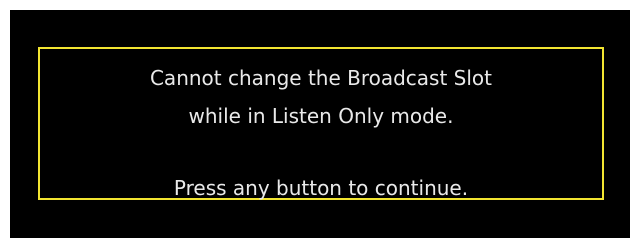  What do you see at coordinates (321, 78) in the screenshot?
I see `message-line-1: Cannot change the Broadcast Slot` at bounding box center [321, 78].